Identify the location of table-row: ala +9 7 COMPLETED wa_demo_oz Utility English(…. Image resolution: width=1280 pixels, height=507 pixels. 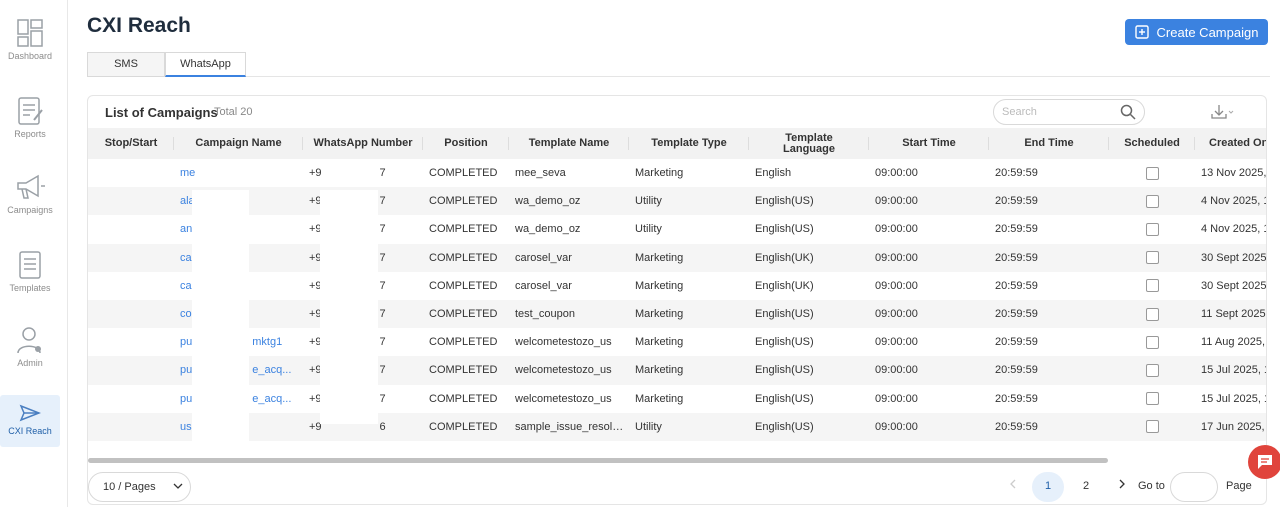
(677, 201).